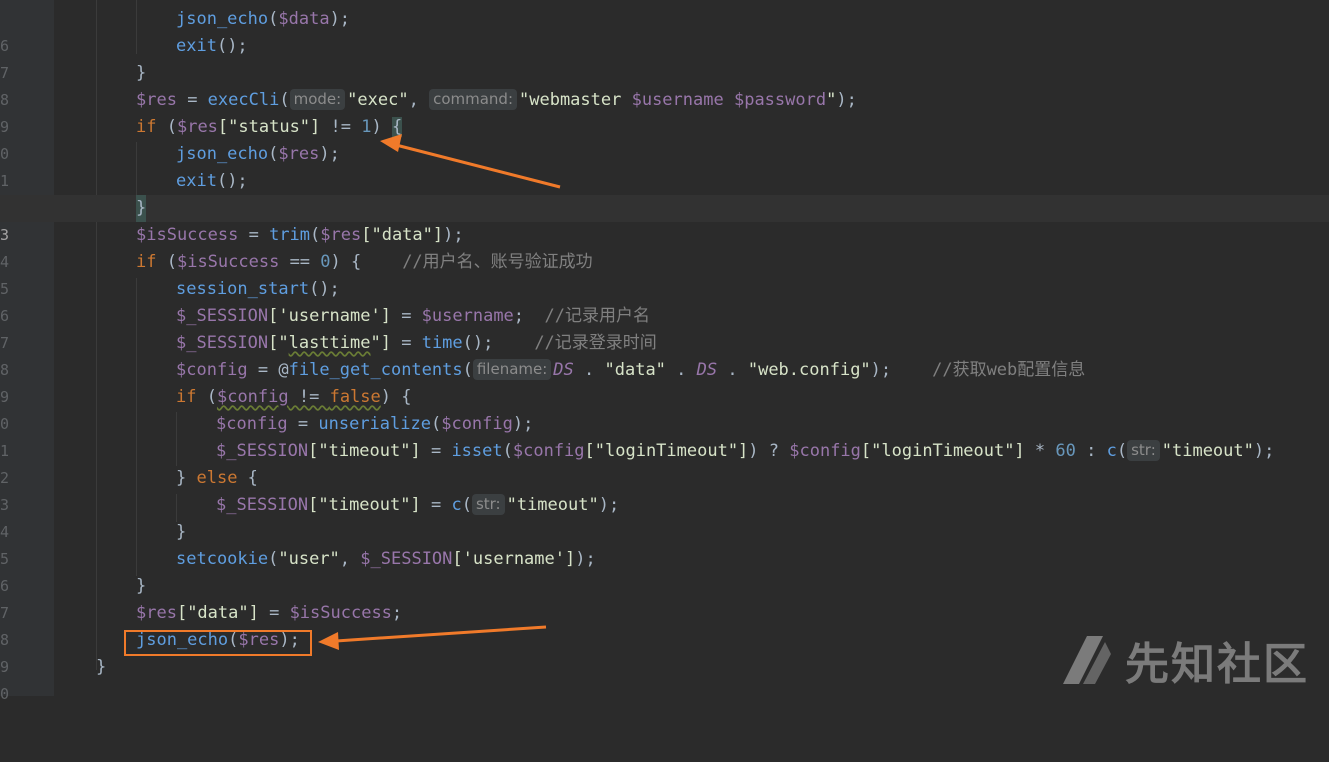  Describe the element at coordinates (439, 392) in the screenshot. I see `annotation-arrows` at that location.